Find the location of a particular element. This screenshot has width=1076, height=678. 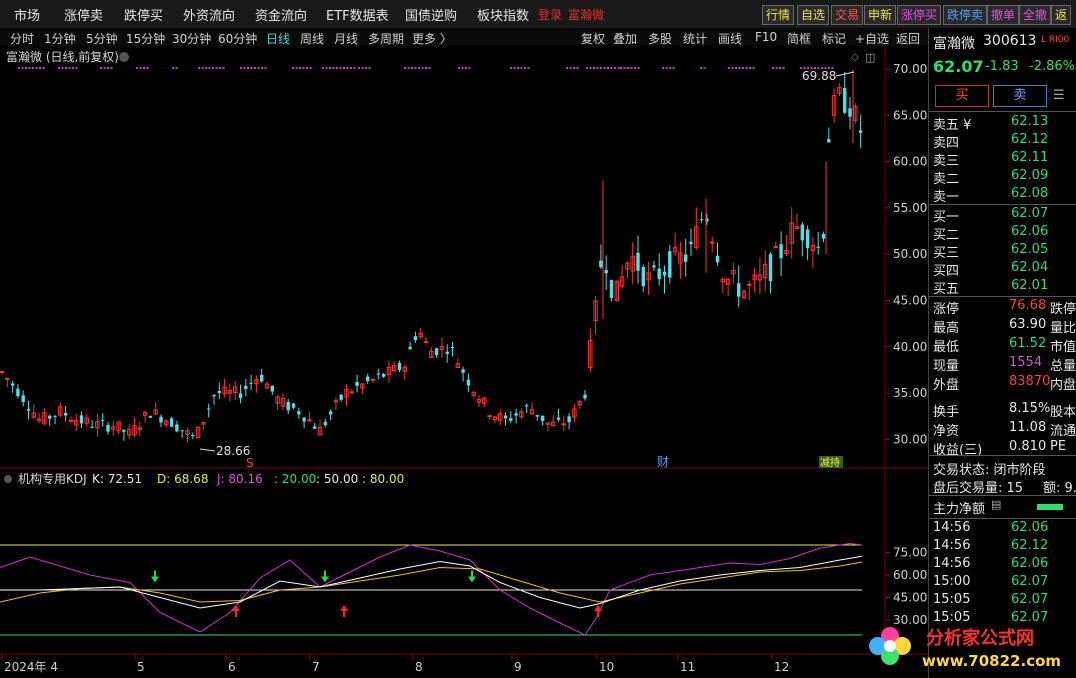

tool-f10: F10 is located at coordinates (766, 37).